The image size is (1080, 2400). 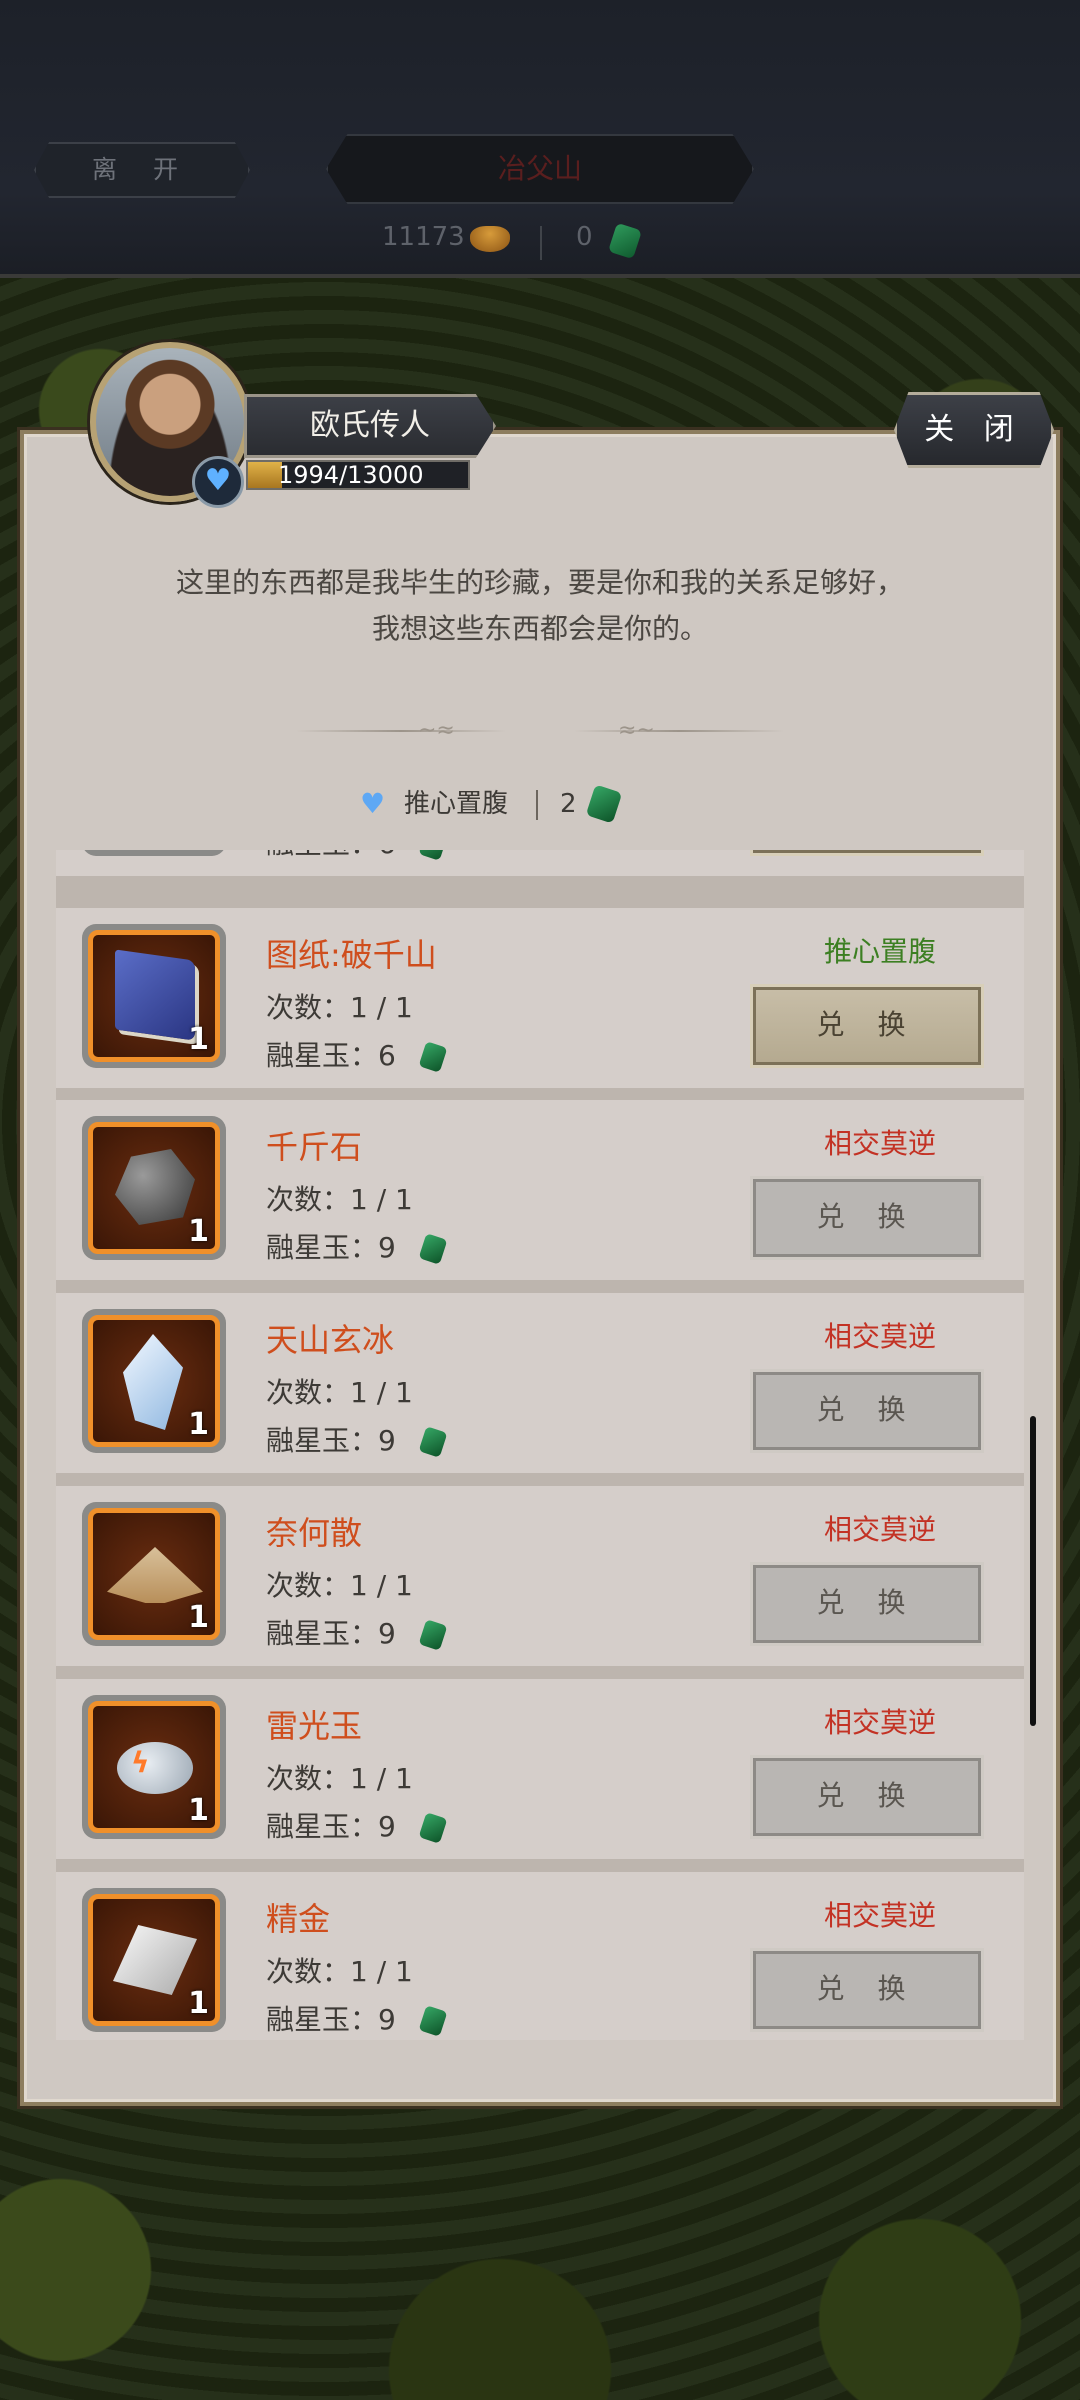 I want to click on list-item: 融星玉：6, so click(x=540, y=863).